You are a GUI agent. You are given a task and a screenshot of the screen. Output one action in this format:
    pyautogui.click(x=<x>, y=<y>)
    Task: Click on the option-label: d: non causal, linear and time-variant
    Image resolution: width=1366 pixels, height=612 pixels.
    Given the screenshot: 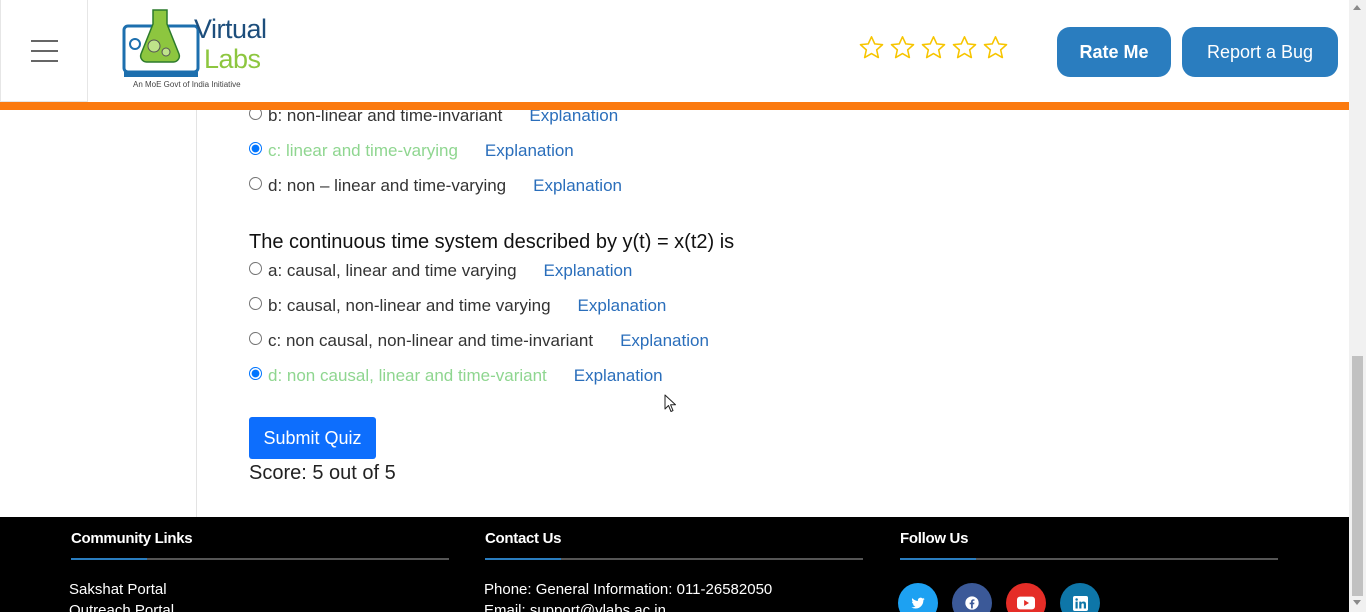 What is the action you would take?
    pyautogui.click(x=407, y=375)
    